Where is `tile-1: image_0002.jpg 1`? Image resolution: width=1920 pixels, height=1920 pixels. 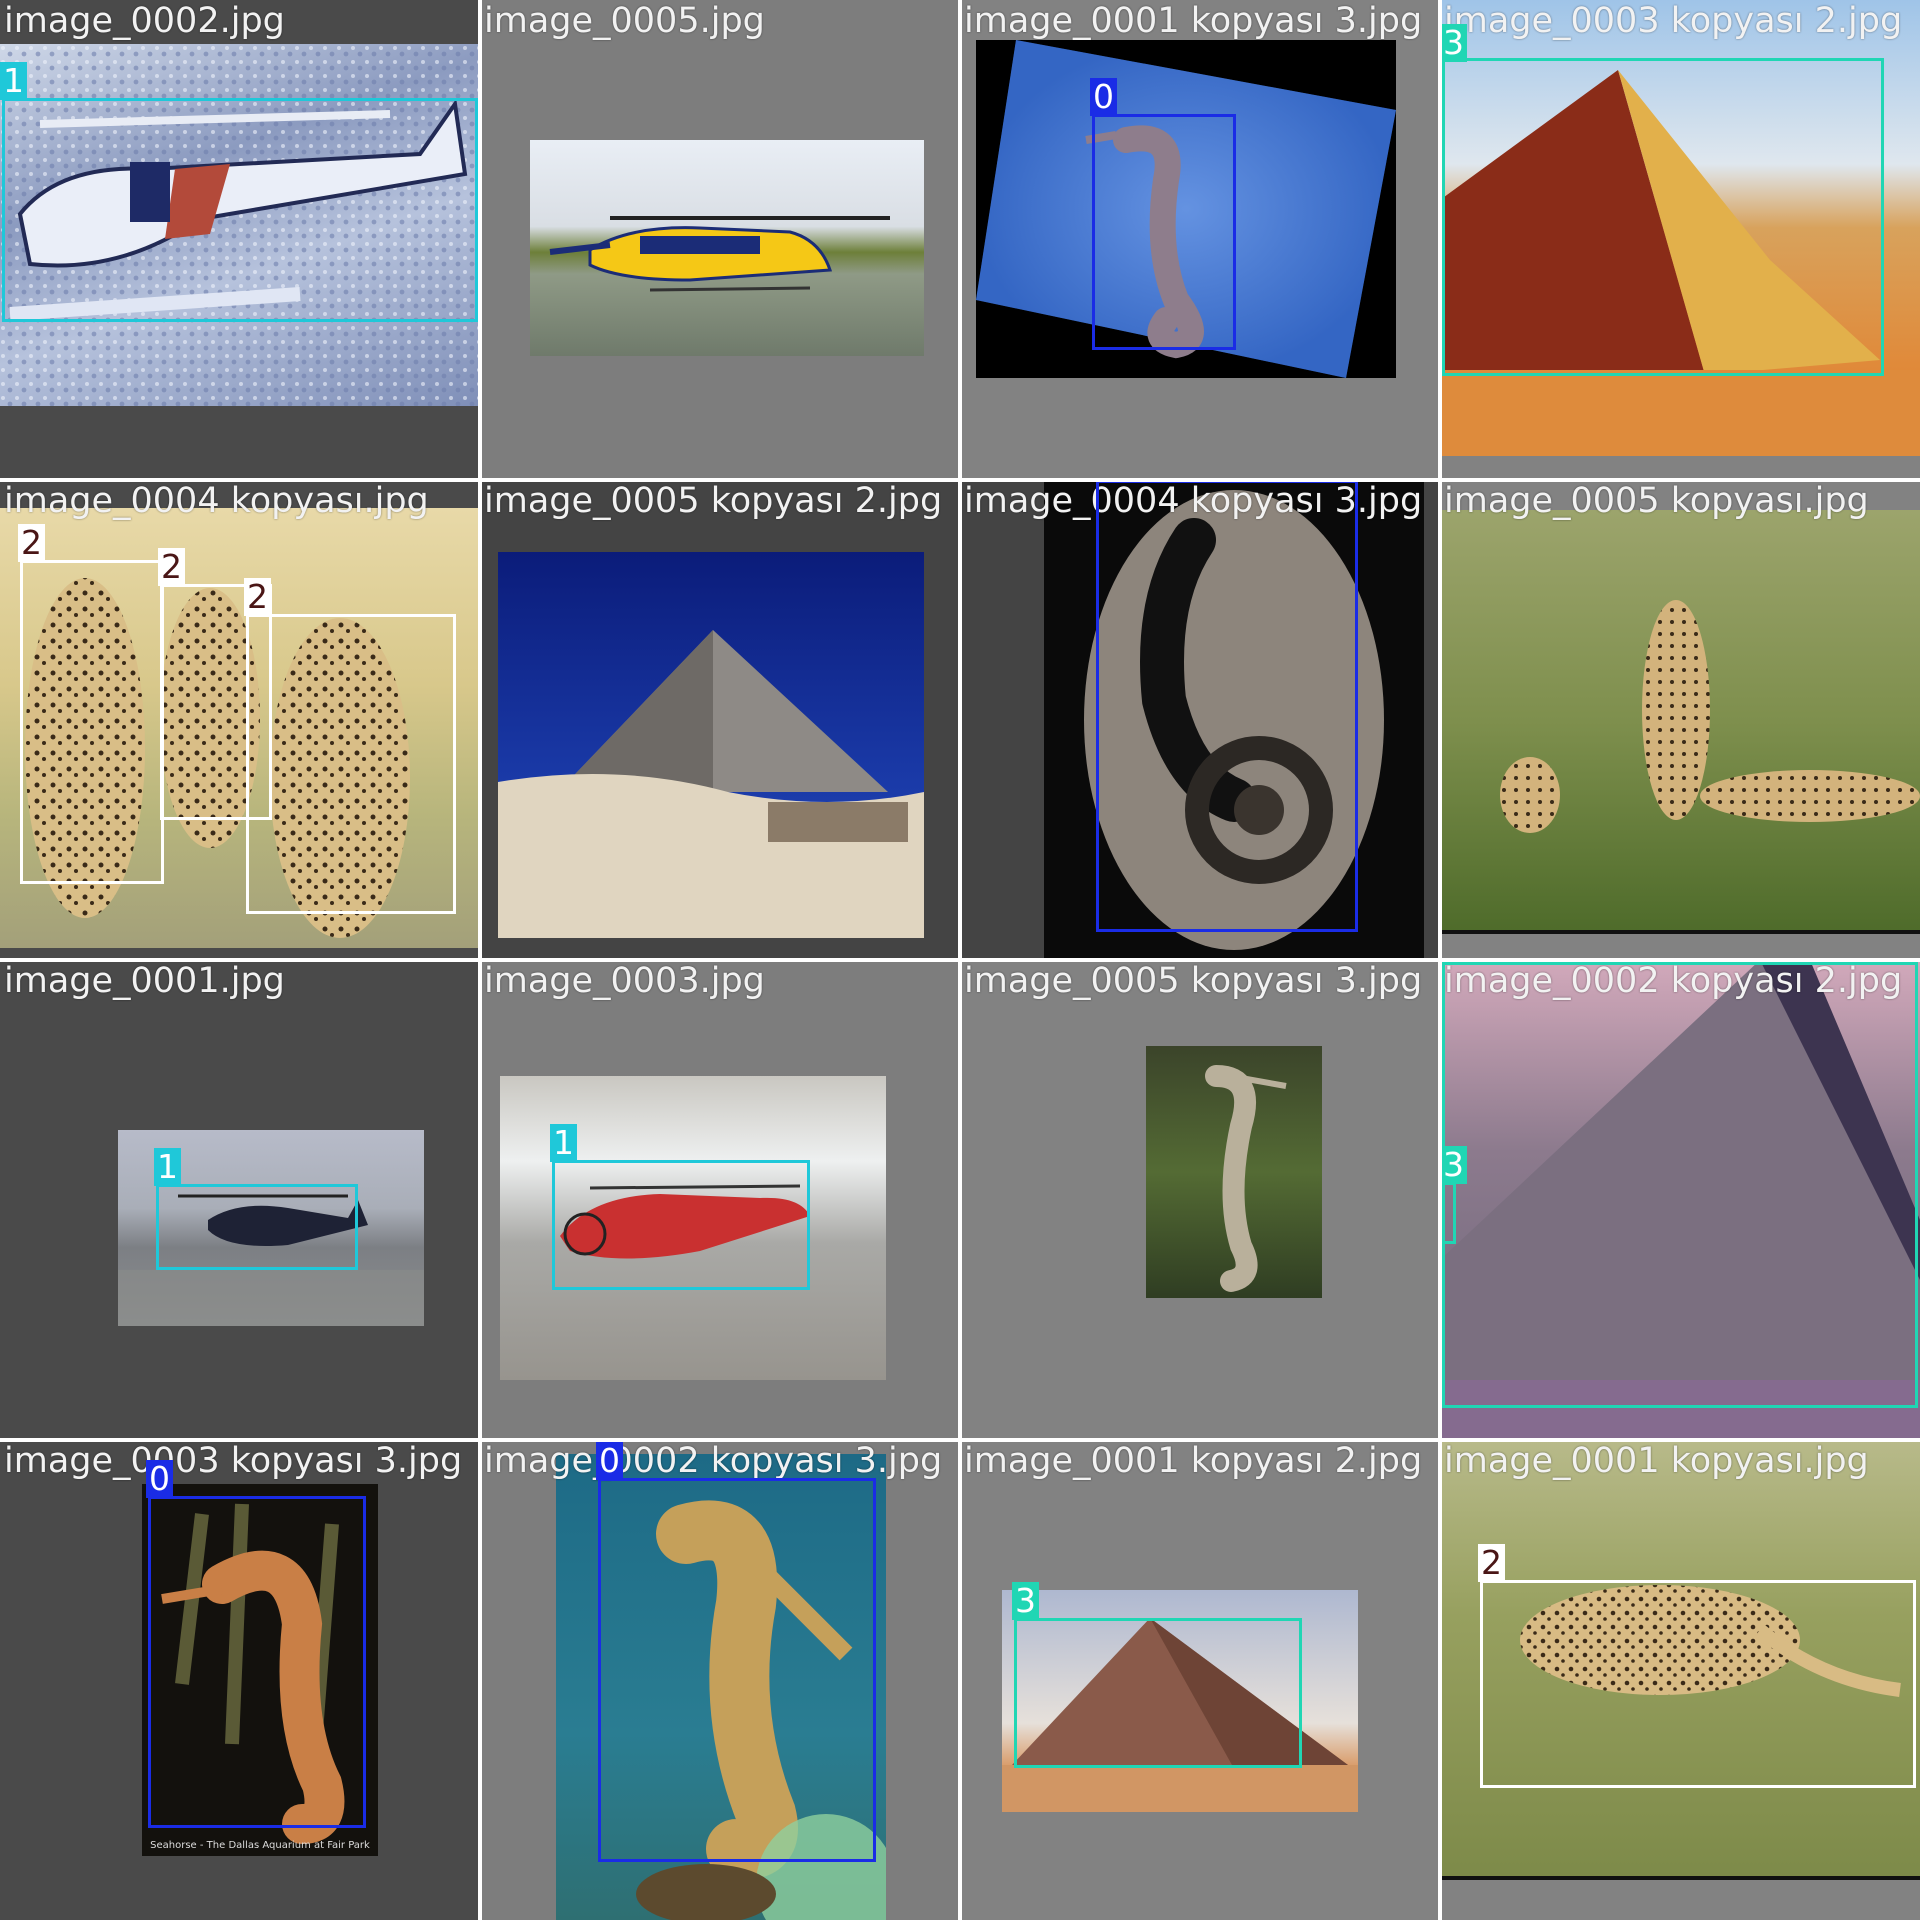 tile-1: image_0002.jpg 1 is located at coordinates (240, 240).